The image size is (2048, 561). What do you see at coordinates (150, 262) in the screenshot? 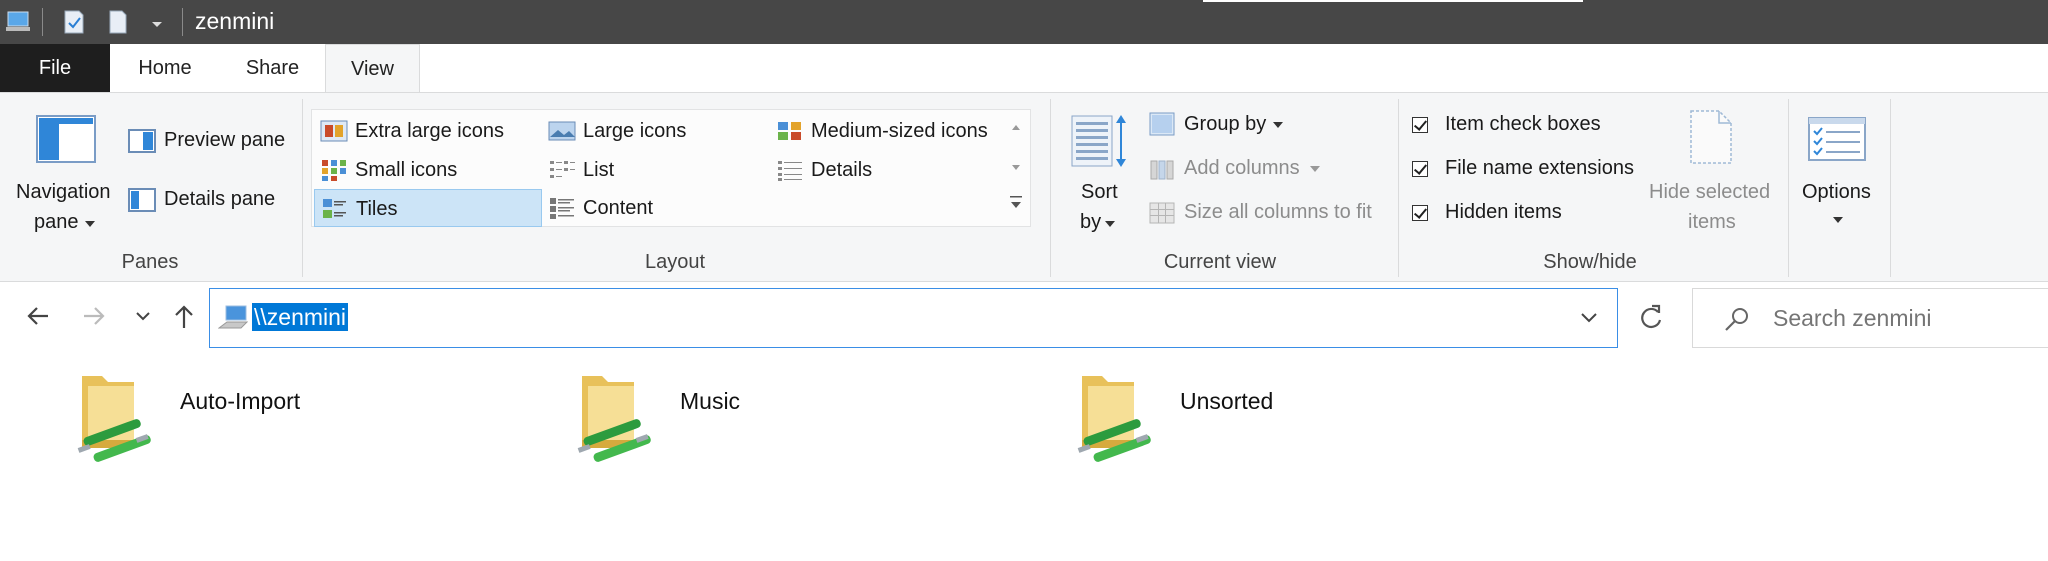
I see `group-label-panes: Panes` at bounding box center [150, 262].